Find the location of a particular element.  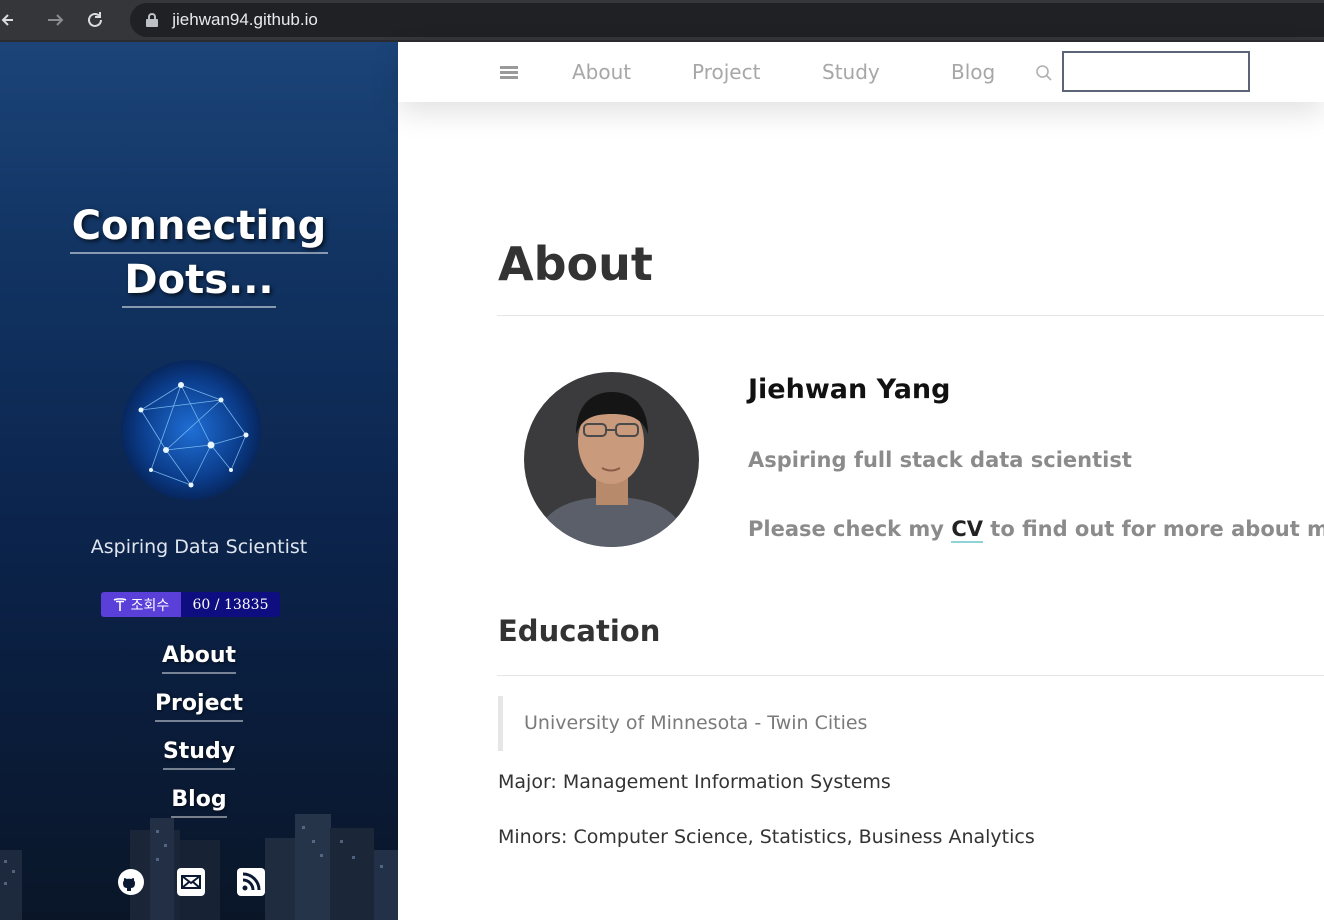

nav-link-project: Project is located at coordinates (726, 72).